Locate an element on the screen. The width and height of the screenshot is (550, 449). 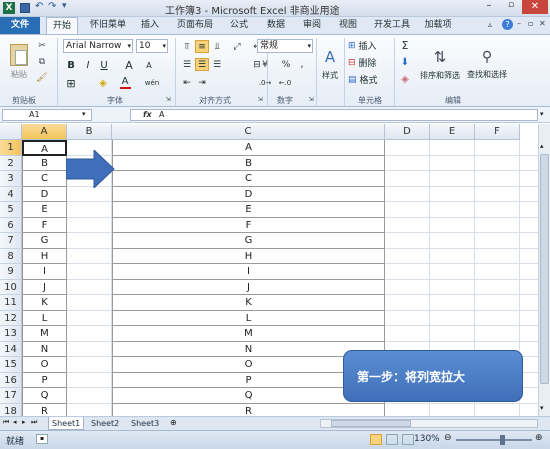
page-layout-view-button is located at coordinates (392, 439).